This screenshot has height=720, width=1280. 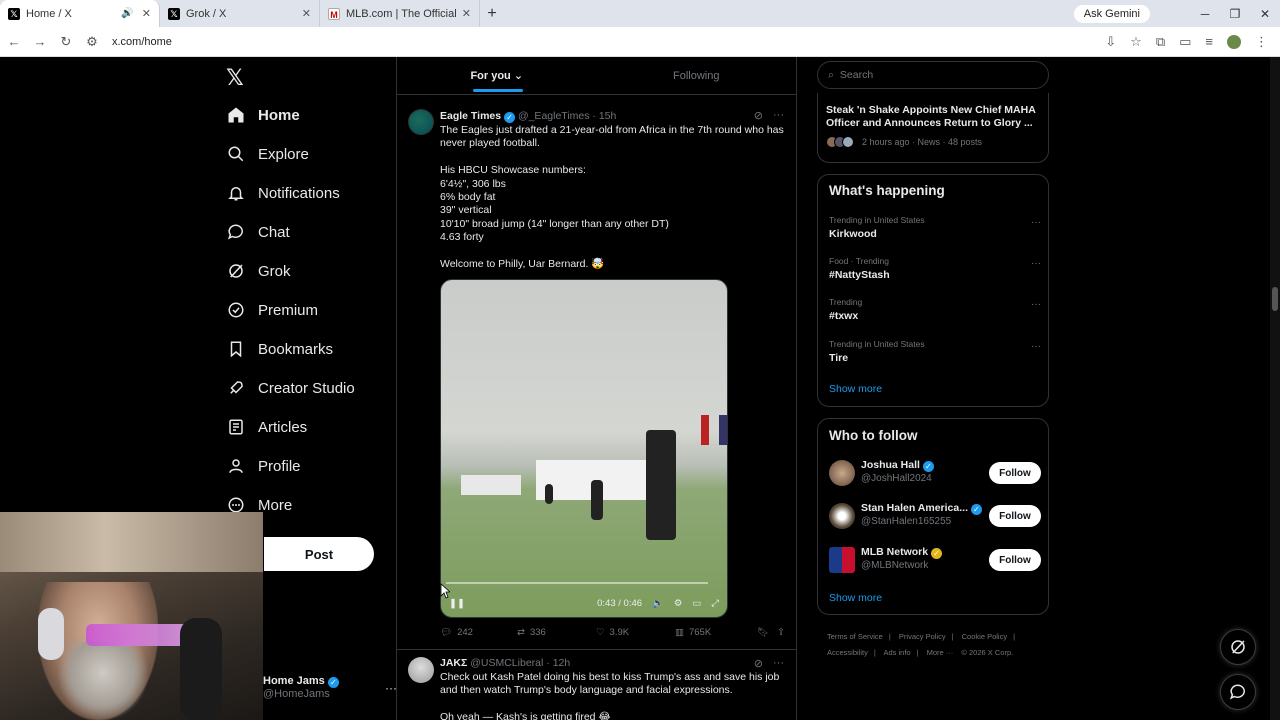 I want to click on site-info-icon: ⚙, so click(x=92, y=42).